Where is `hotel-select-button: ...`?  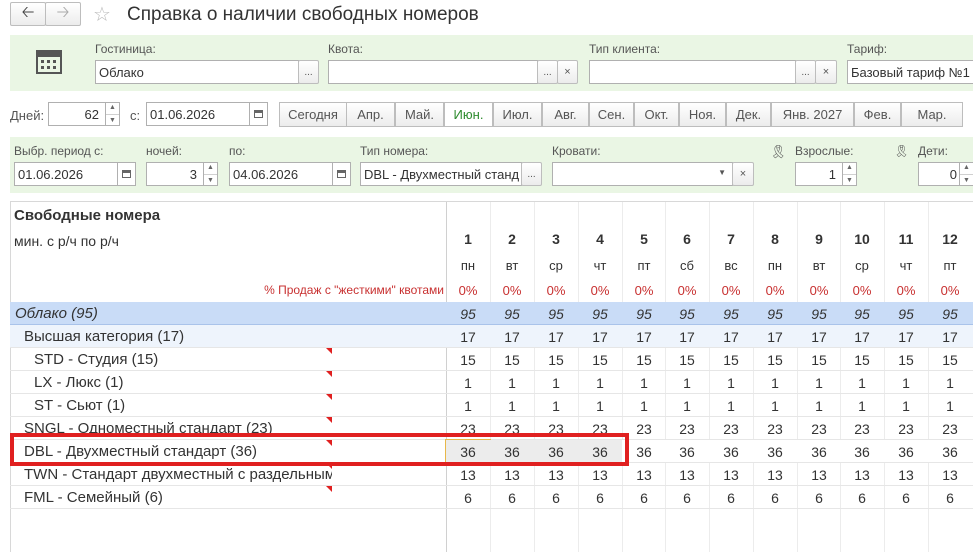
hotel-select-button: ... is located at coordinates (308, 72).